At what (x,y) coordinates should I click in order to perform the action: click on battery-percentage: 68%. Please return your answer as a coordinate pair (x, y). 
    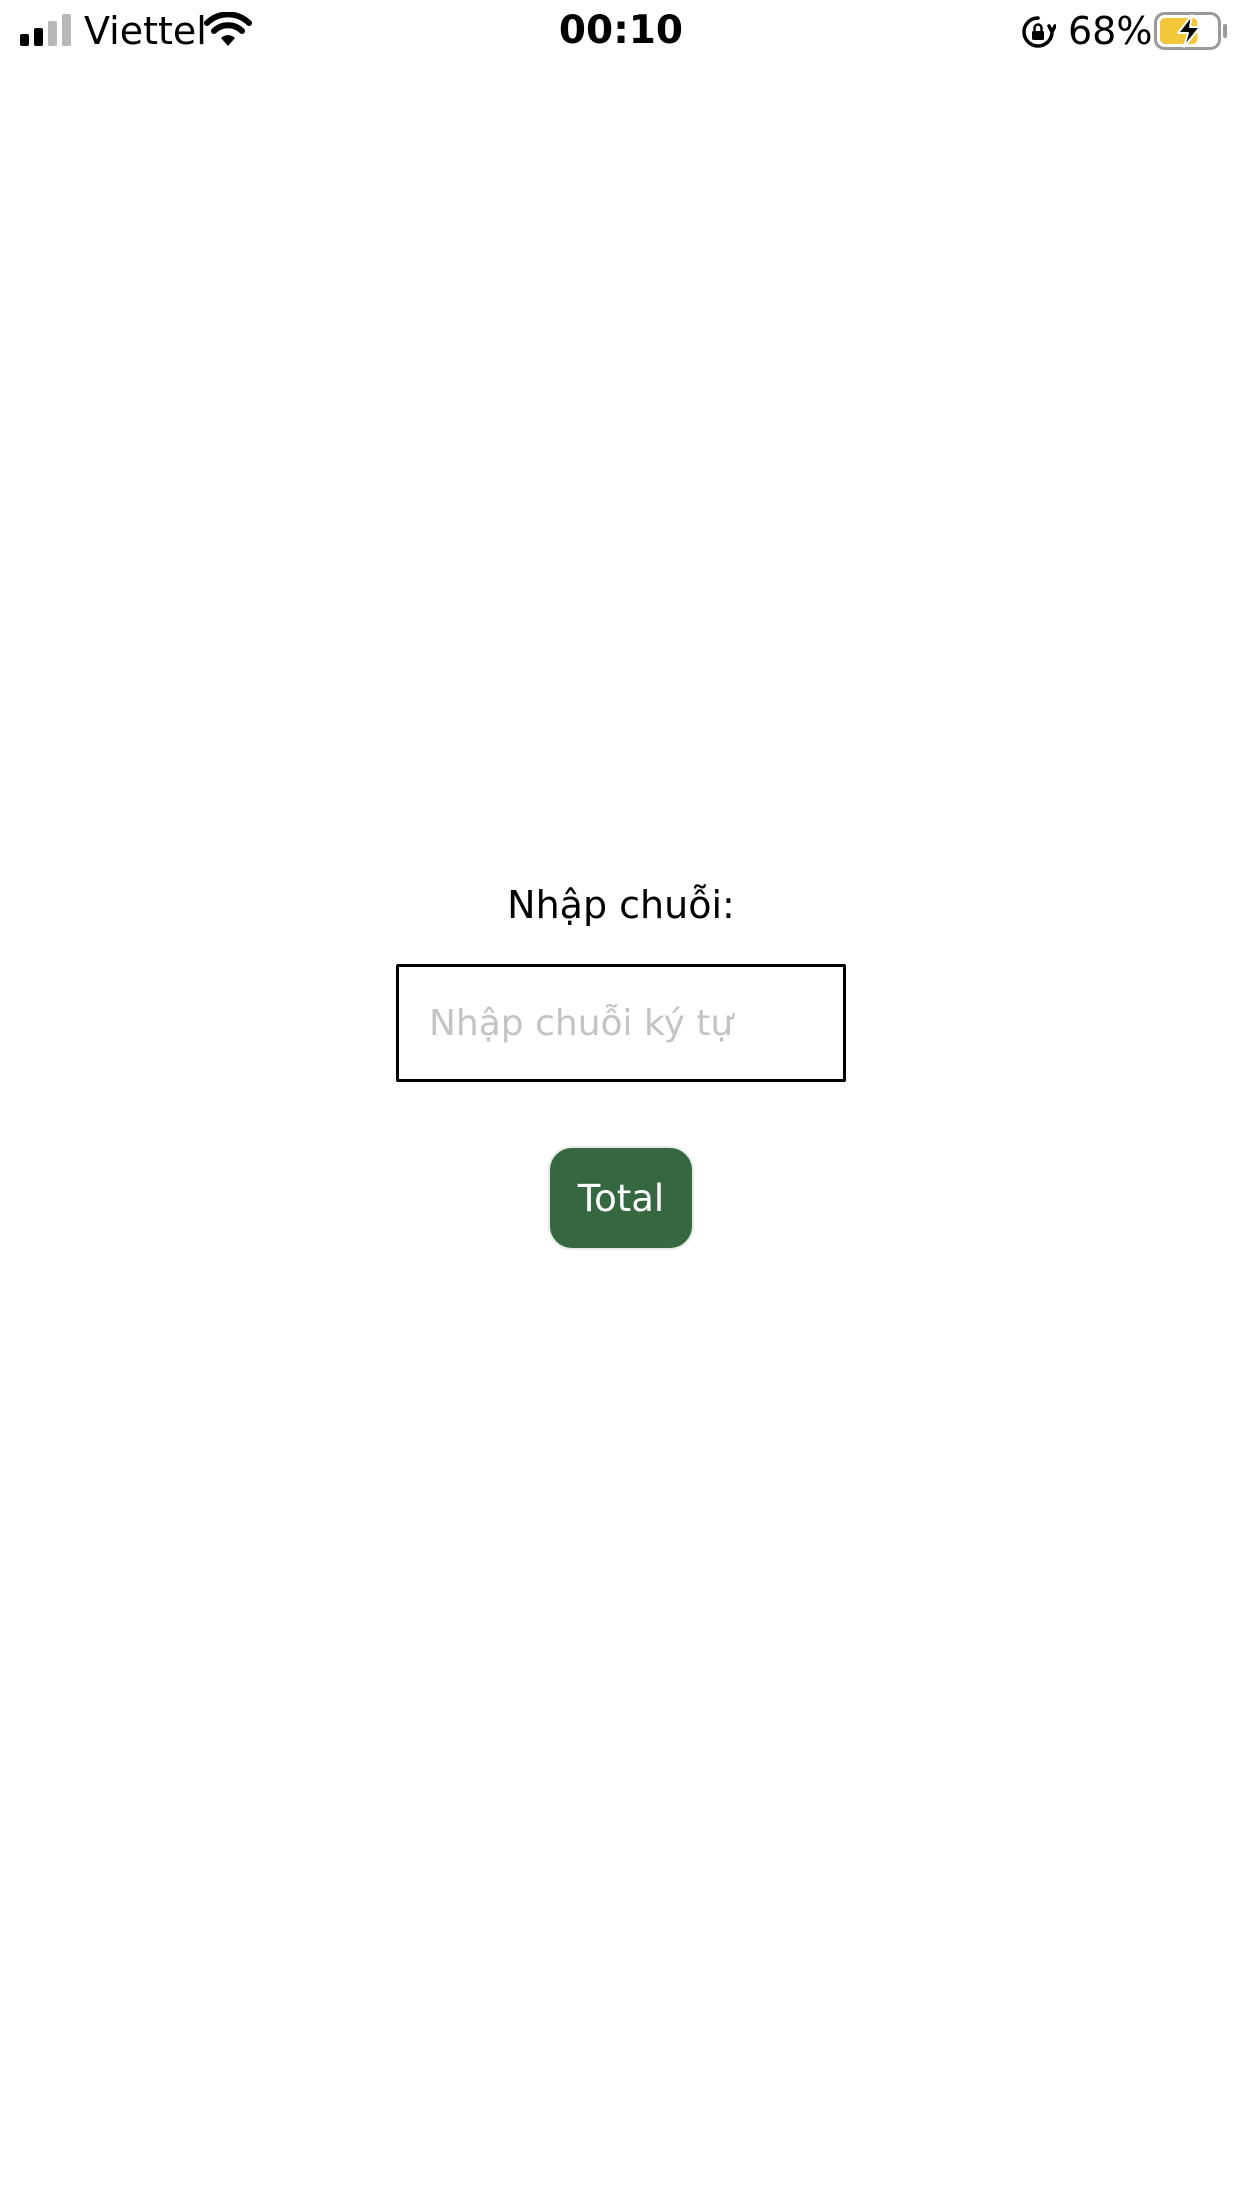
    Looking at the image, I should click on (1110, 31).